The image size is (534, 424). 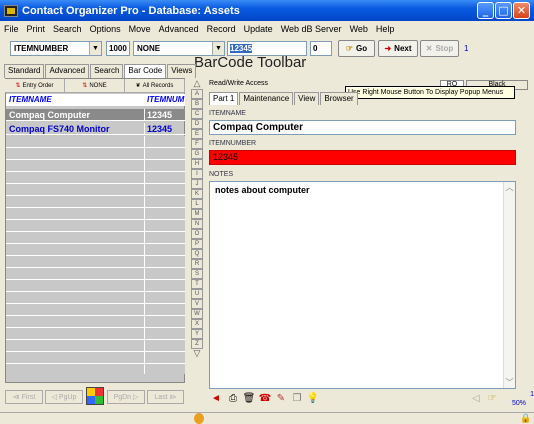 I want to click on itemname-field: Compaq Computer, so click(x=362, y=127).